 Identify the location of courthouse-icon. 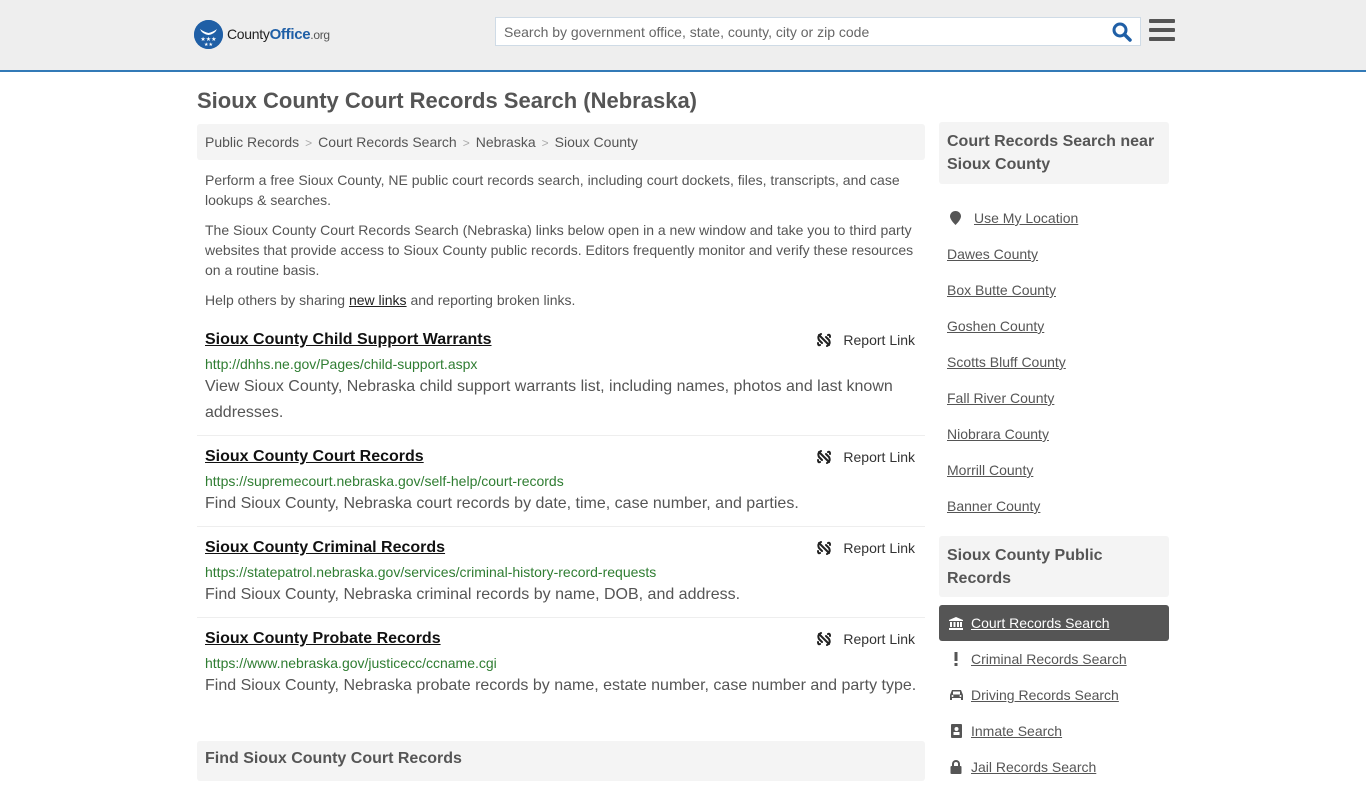
(956, 623).